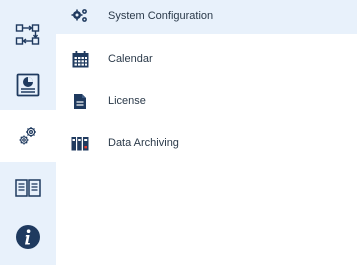  I want to click on menu-item-license: License, so click(206, 101).